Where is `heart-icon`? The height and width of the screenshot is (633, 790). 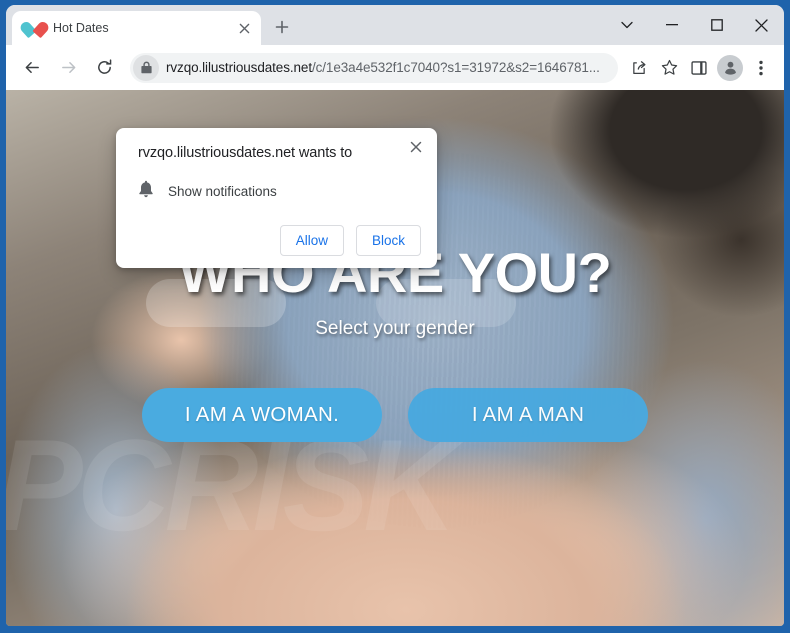 heart-icon is located at coordinates (34, 29).